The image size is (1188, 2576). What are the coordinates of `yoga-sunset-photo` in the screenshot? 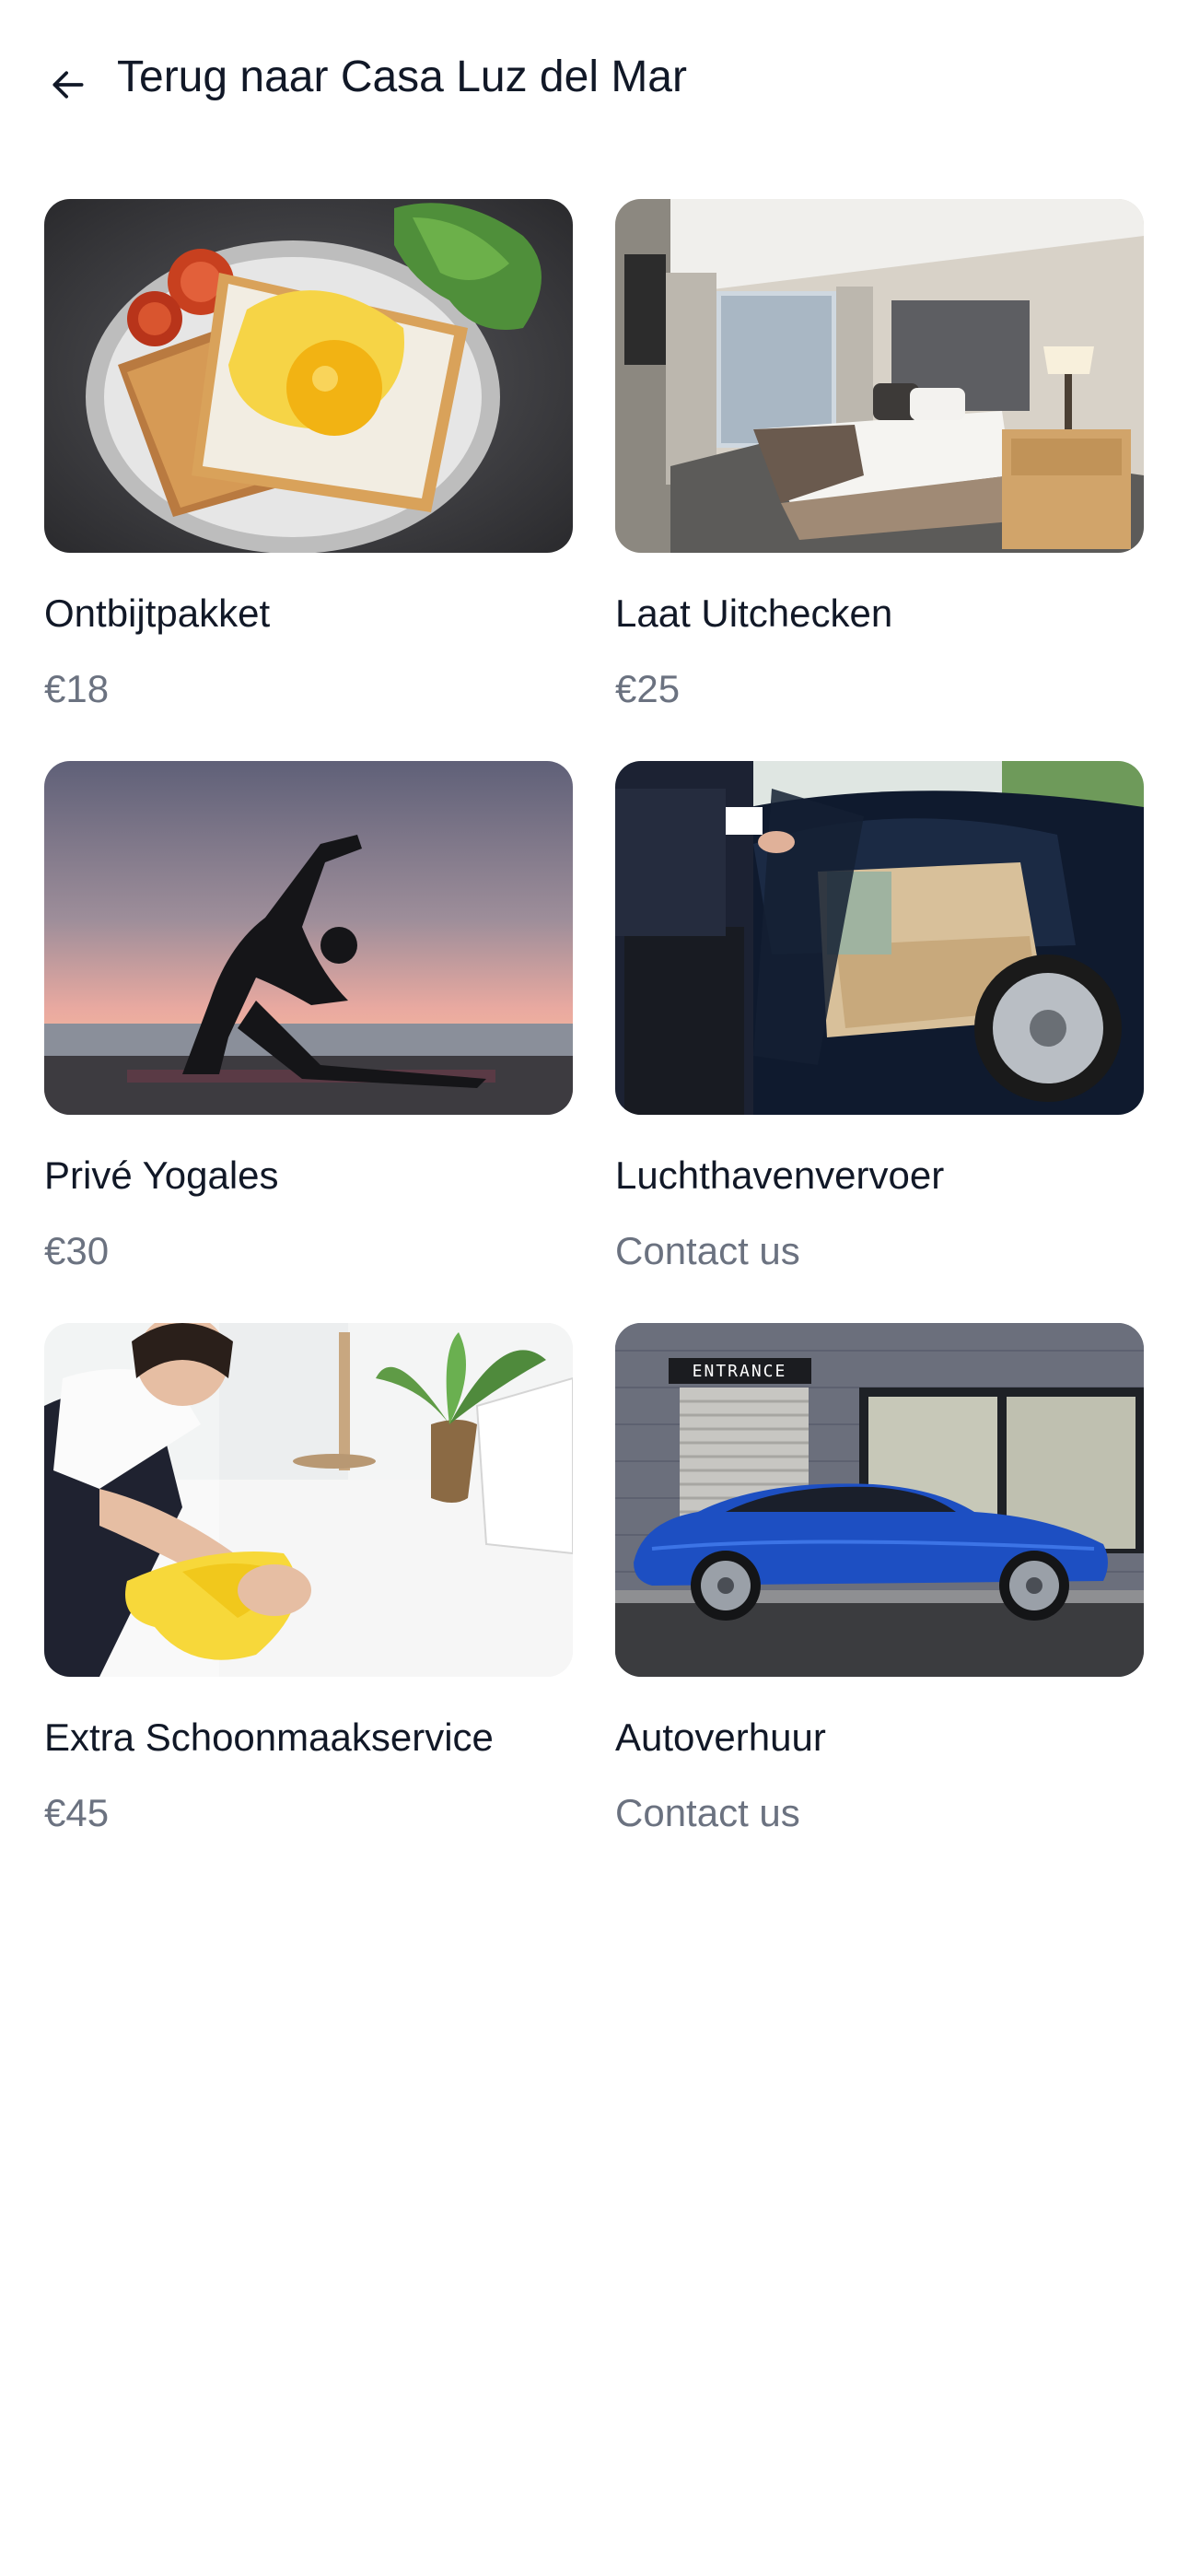 It's located at (308, 938).